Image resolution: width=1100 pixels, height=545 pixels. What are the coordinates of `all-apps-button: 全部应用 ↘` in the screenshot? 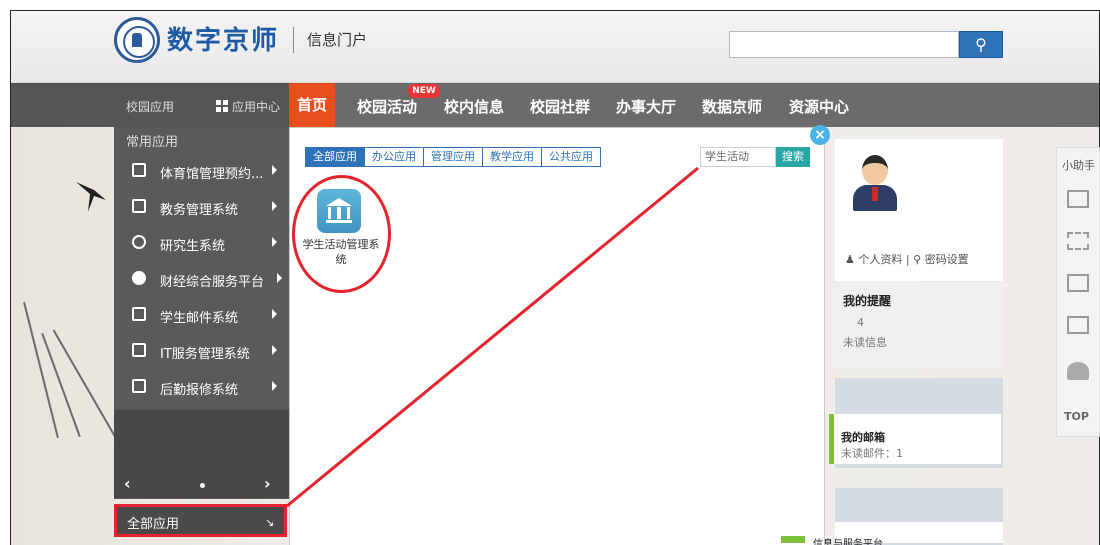 It's located at (200, 520).